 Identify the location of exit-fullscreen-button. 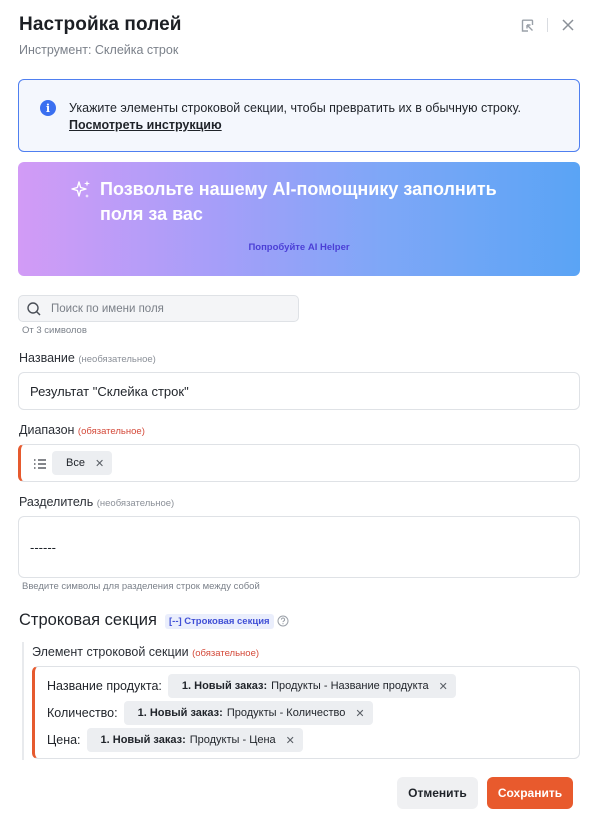
(527, 25).